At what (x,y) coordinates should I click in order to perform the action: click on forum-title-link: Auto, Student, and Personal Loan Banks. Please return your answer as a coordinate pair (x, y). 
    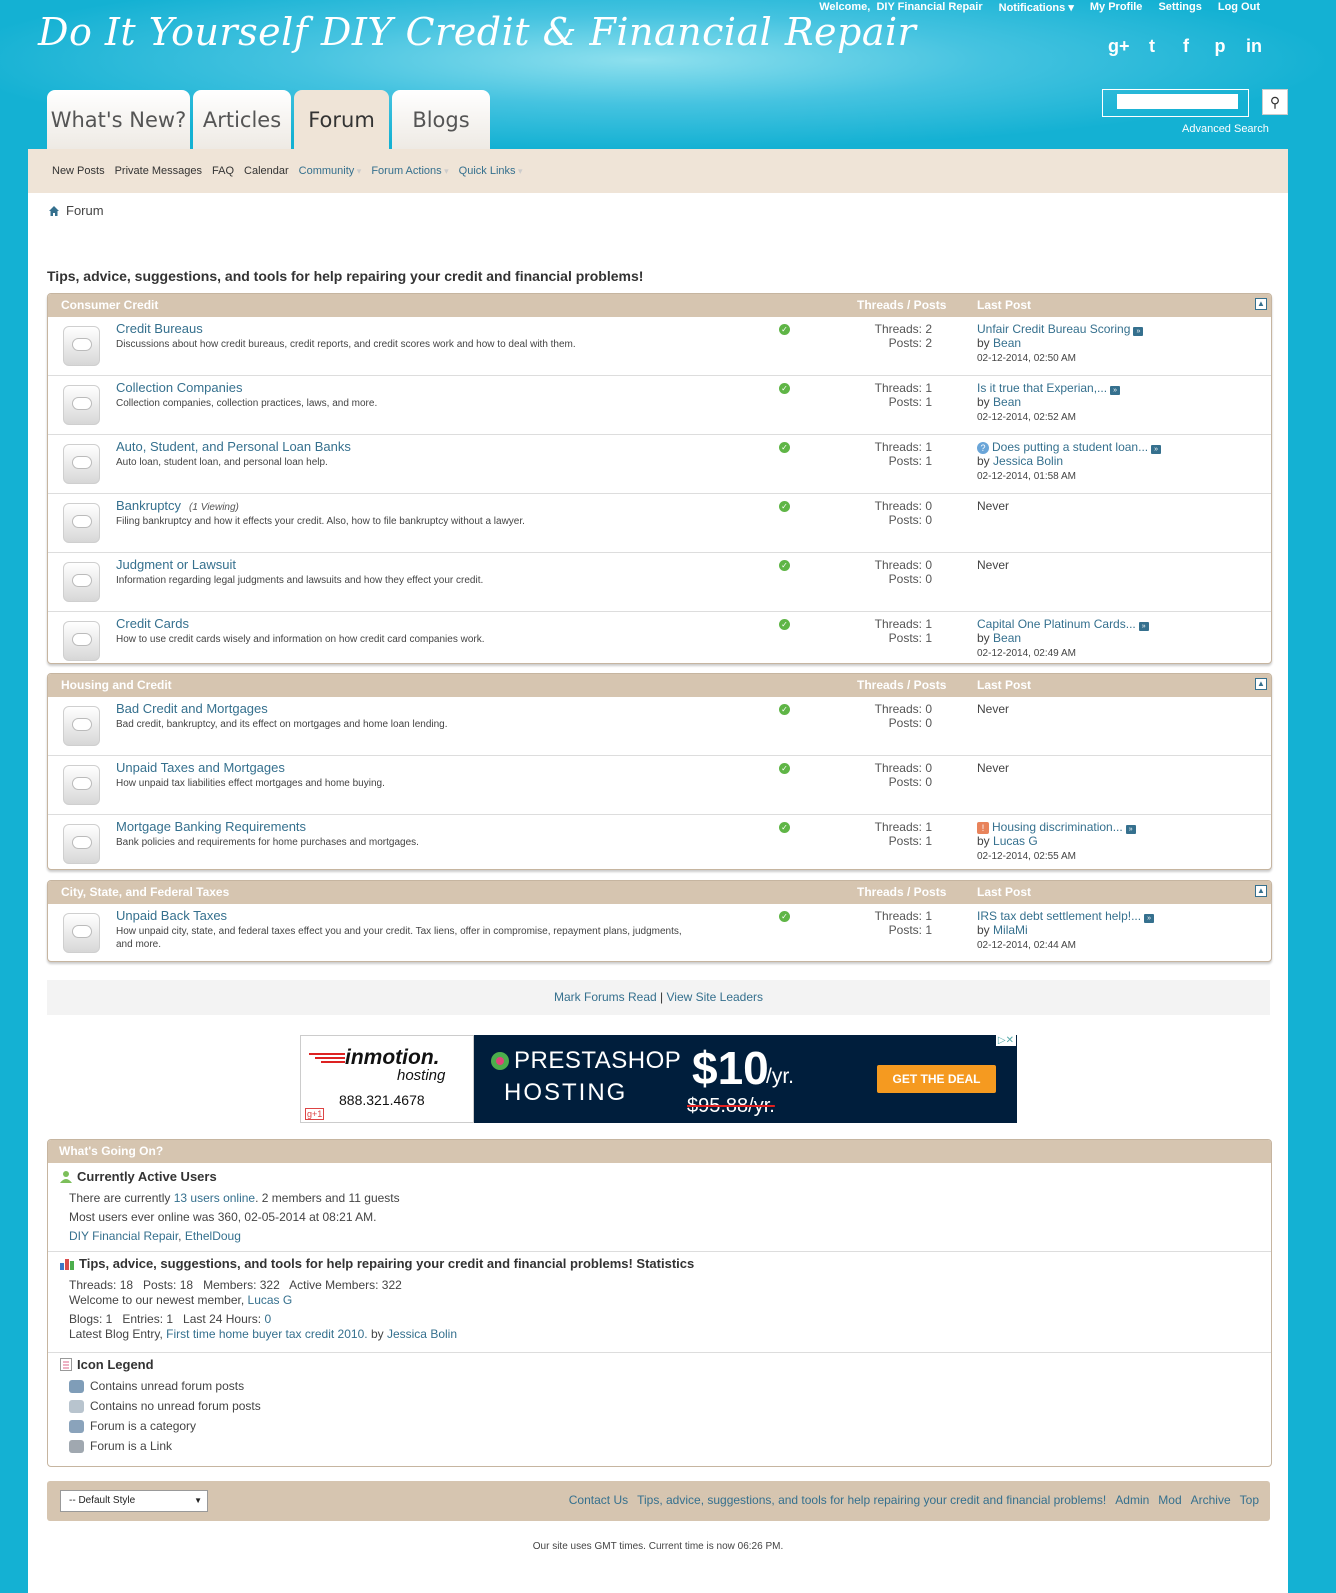
    Looking at the image, I should click on (233, 446).